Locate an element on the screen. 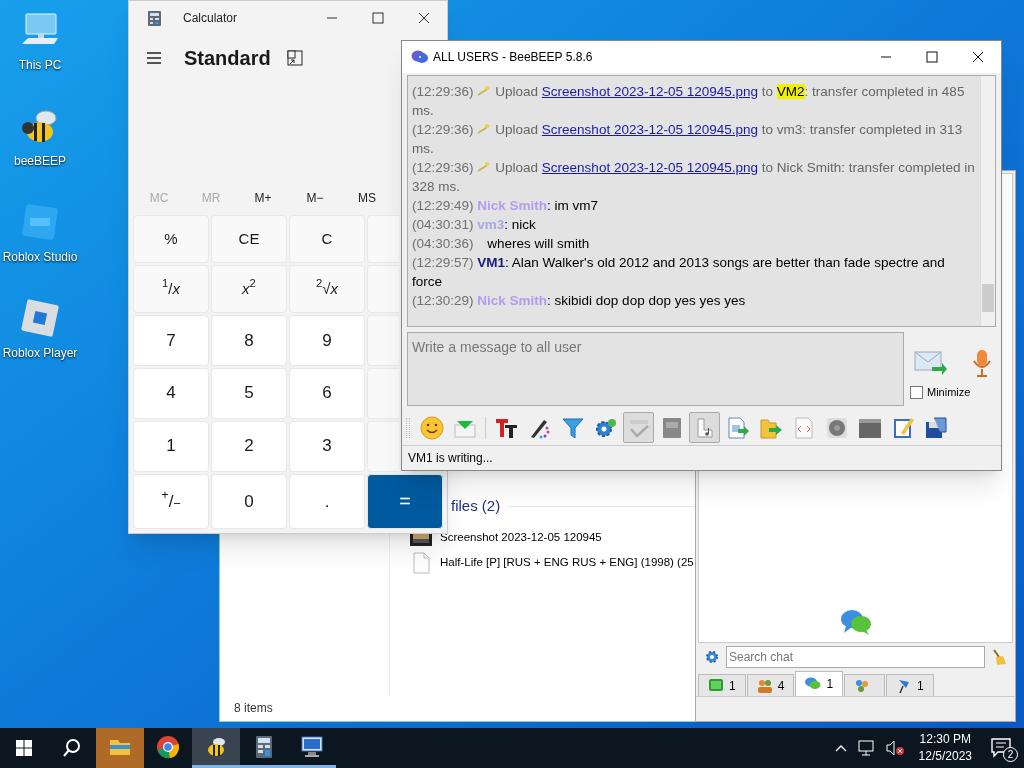 The width and height of the screenshot is (1024, 768). chat-message: (12:29:36) Upload Screenshot 2023-12-05 120945.png to vm3: transfer completed in 313 ms. is located at coordinates (688, 139).